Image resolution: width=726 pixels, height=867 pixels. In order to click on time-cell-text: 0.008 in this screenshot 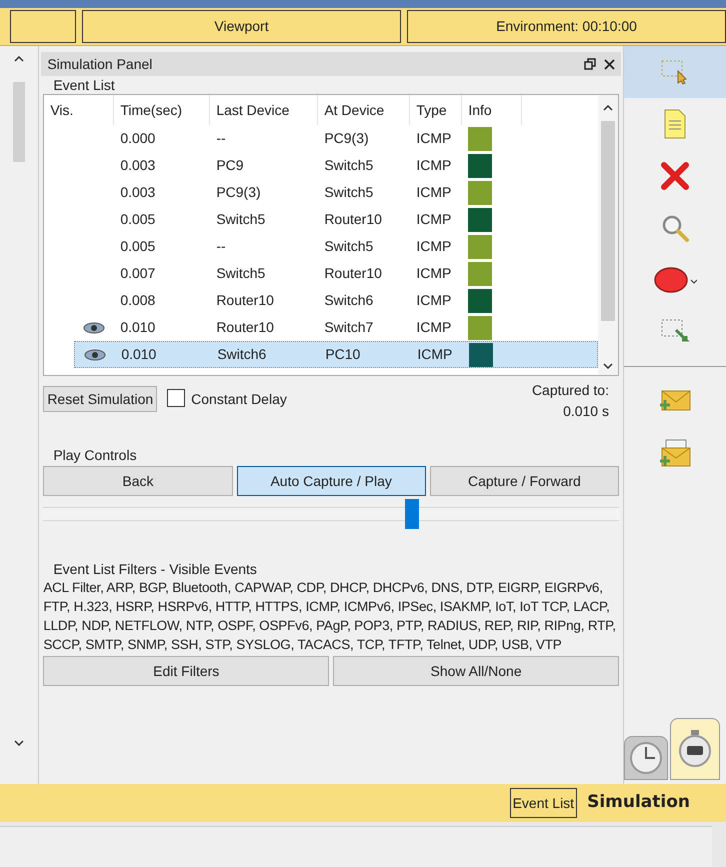, I will do `click(137, 300)`.